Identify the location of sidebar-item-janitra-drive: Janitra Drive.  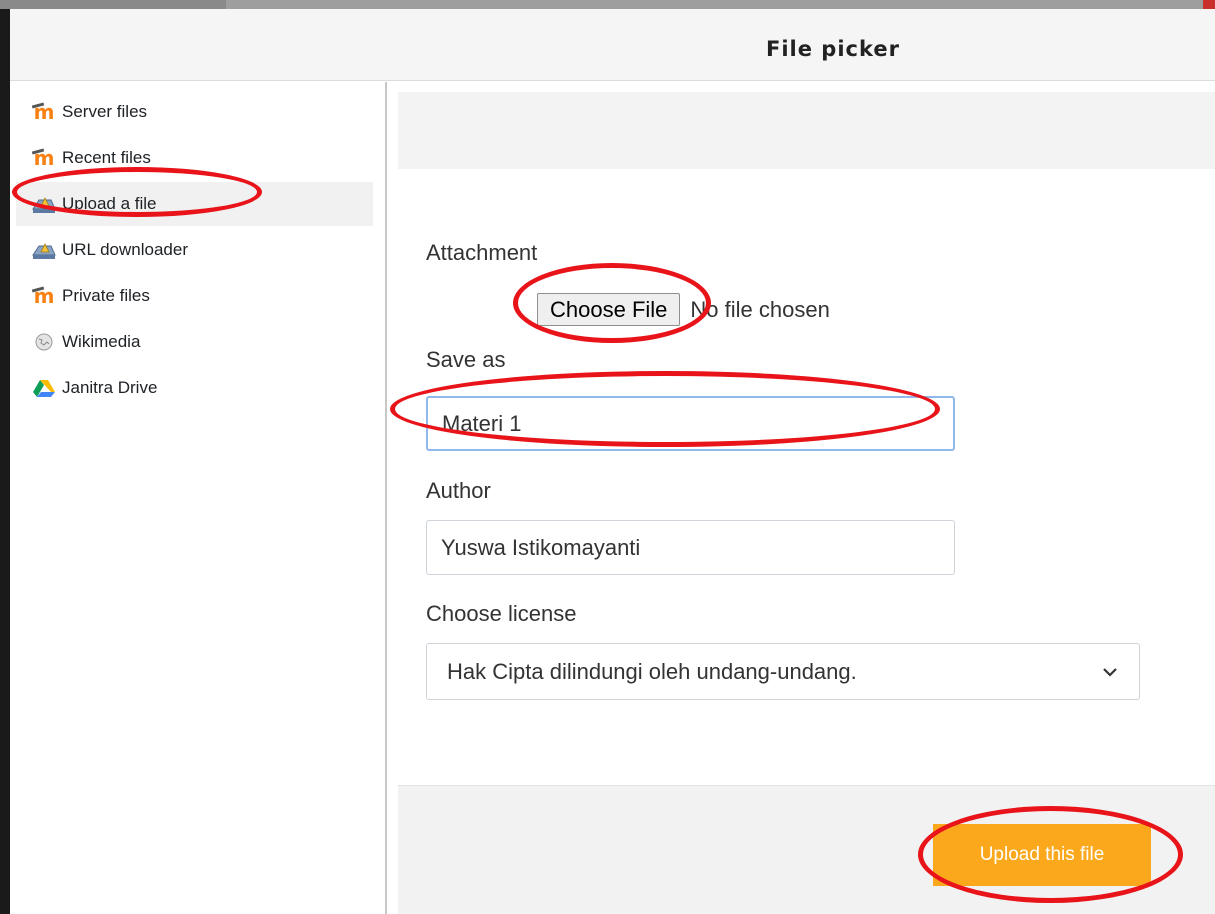
(194, 388).